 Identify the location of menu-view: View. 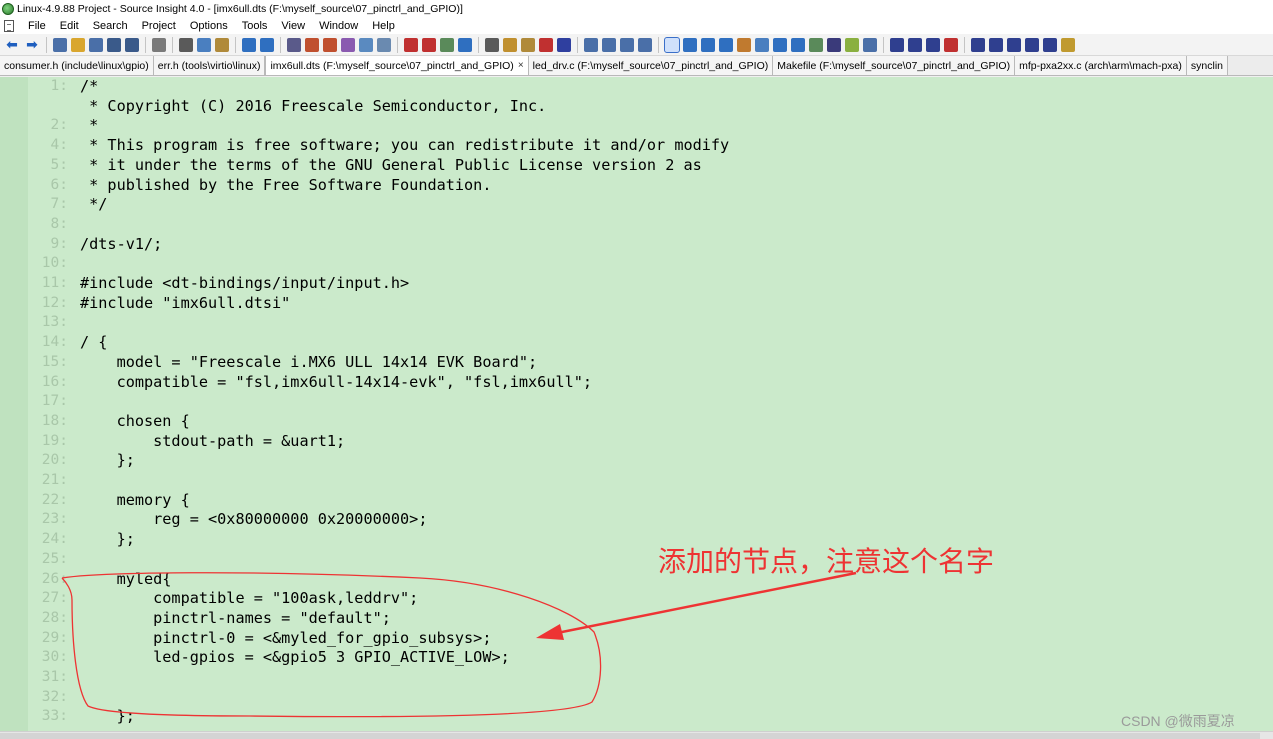
(294, 26).